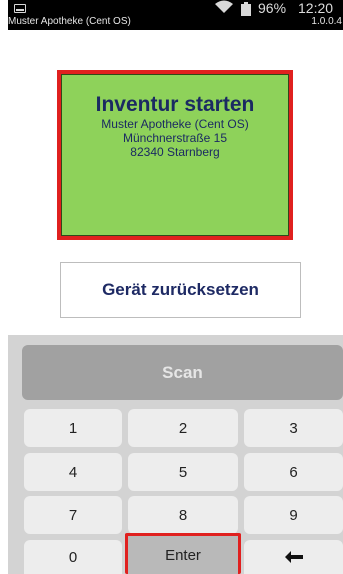 This screenshot has width=343, height=574. Describe the element at coordinates (293, 515) in the screenshot. I see `key-9: 9` at that location.